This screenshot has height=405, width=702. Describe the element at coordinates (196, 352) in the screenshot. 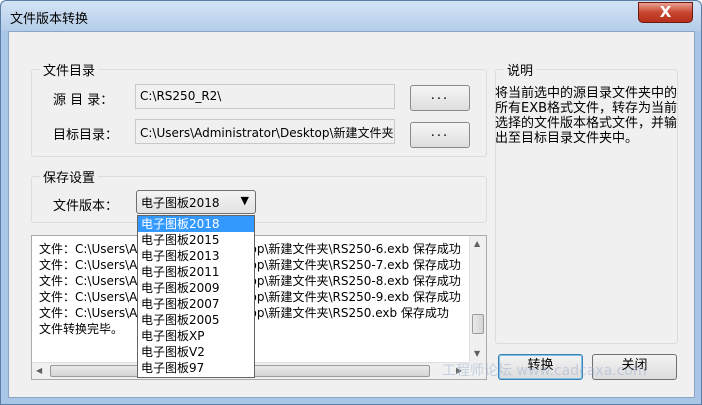

I see `version-option: 电子图板V2` at that location.